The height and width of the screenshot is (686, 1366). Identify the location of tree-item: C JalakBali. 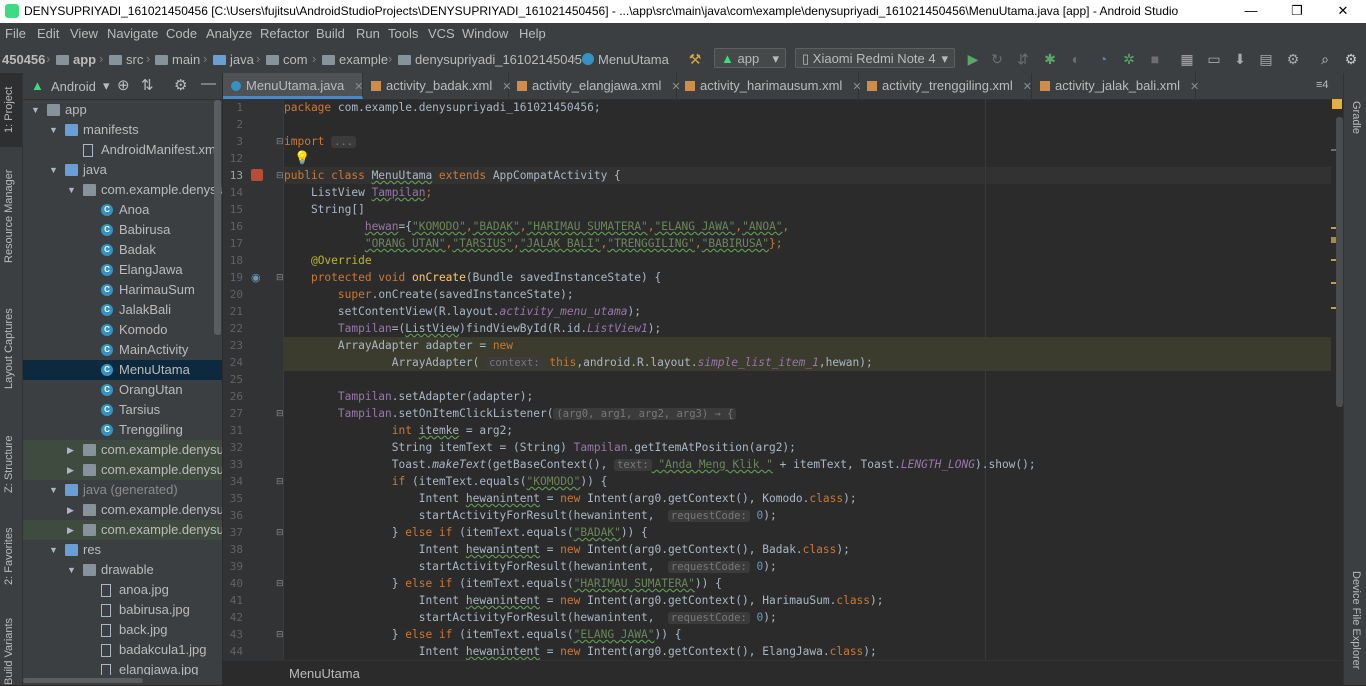
(122, 310).